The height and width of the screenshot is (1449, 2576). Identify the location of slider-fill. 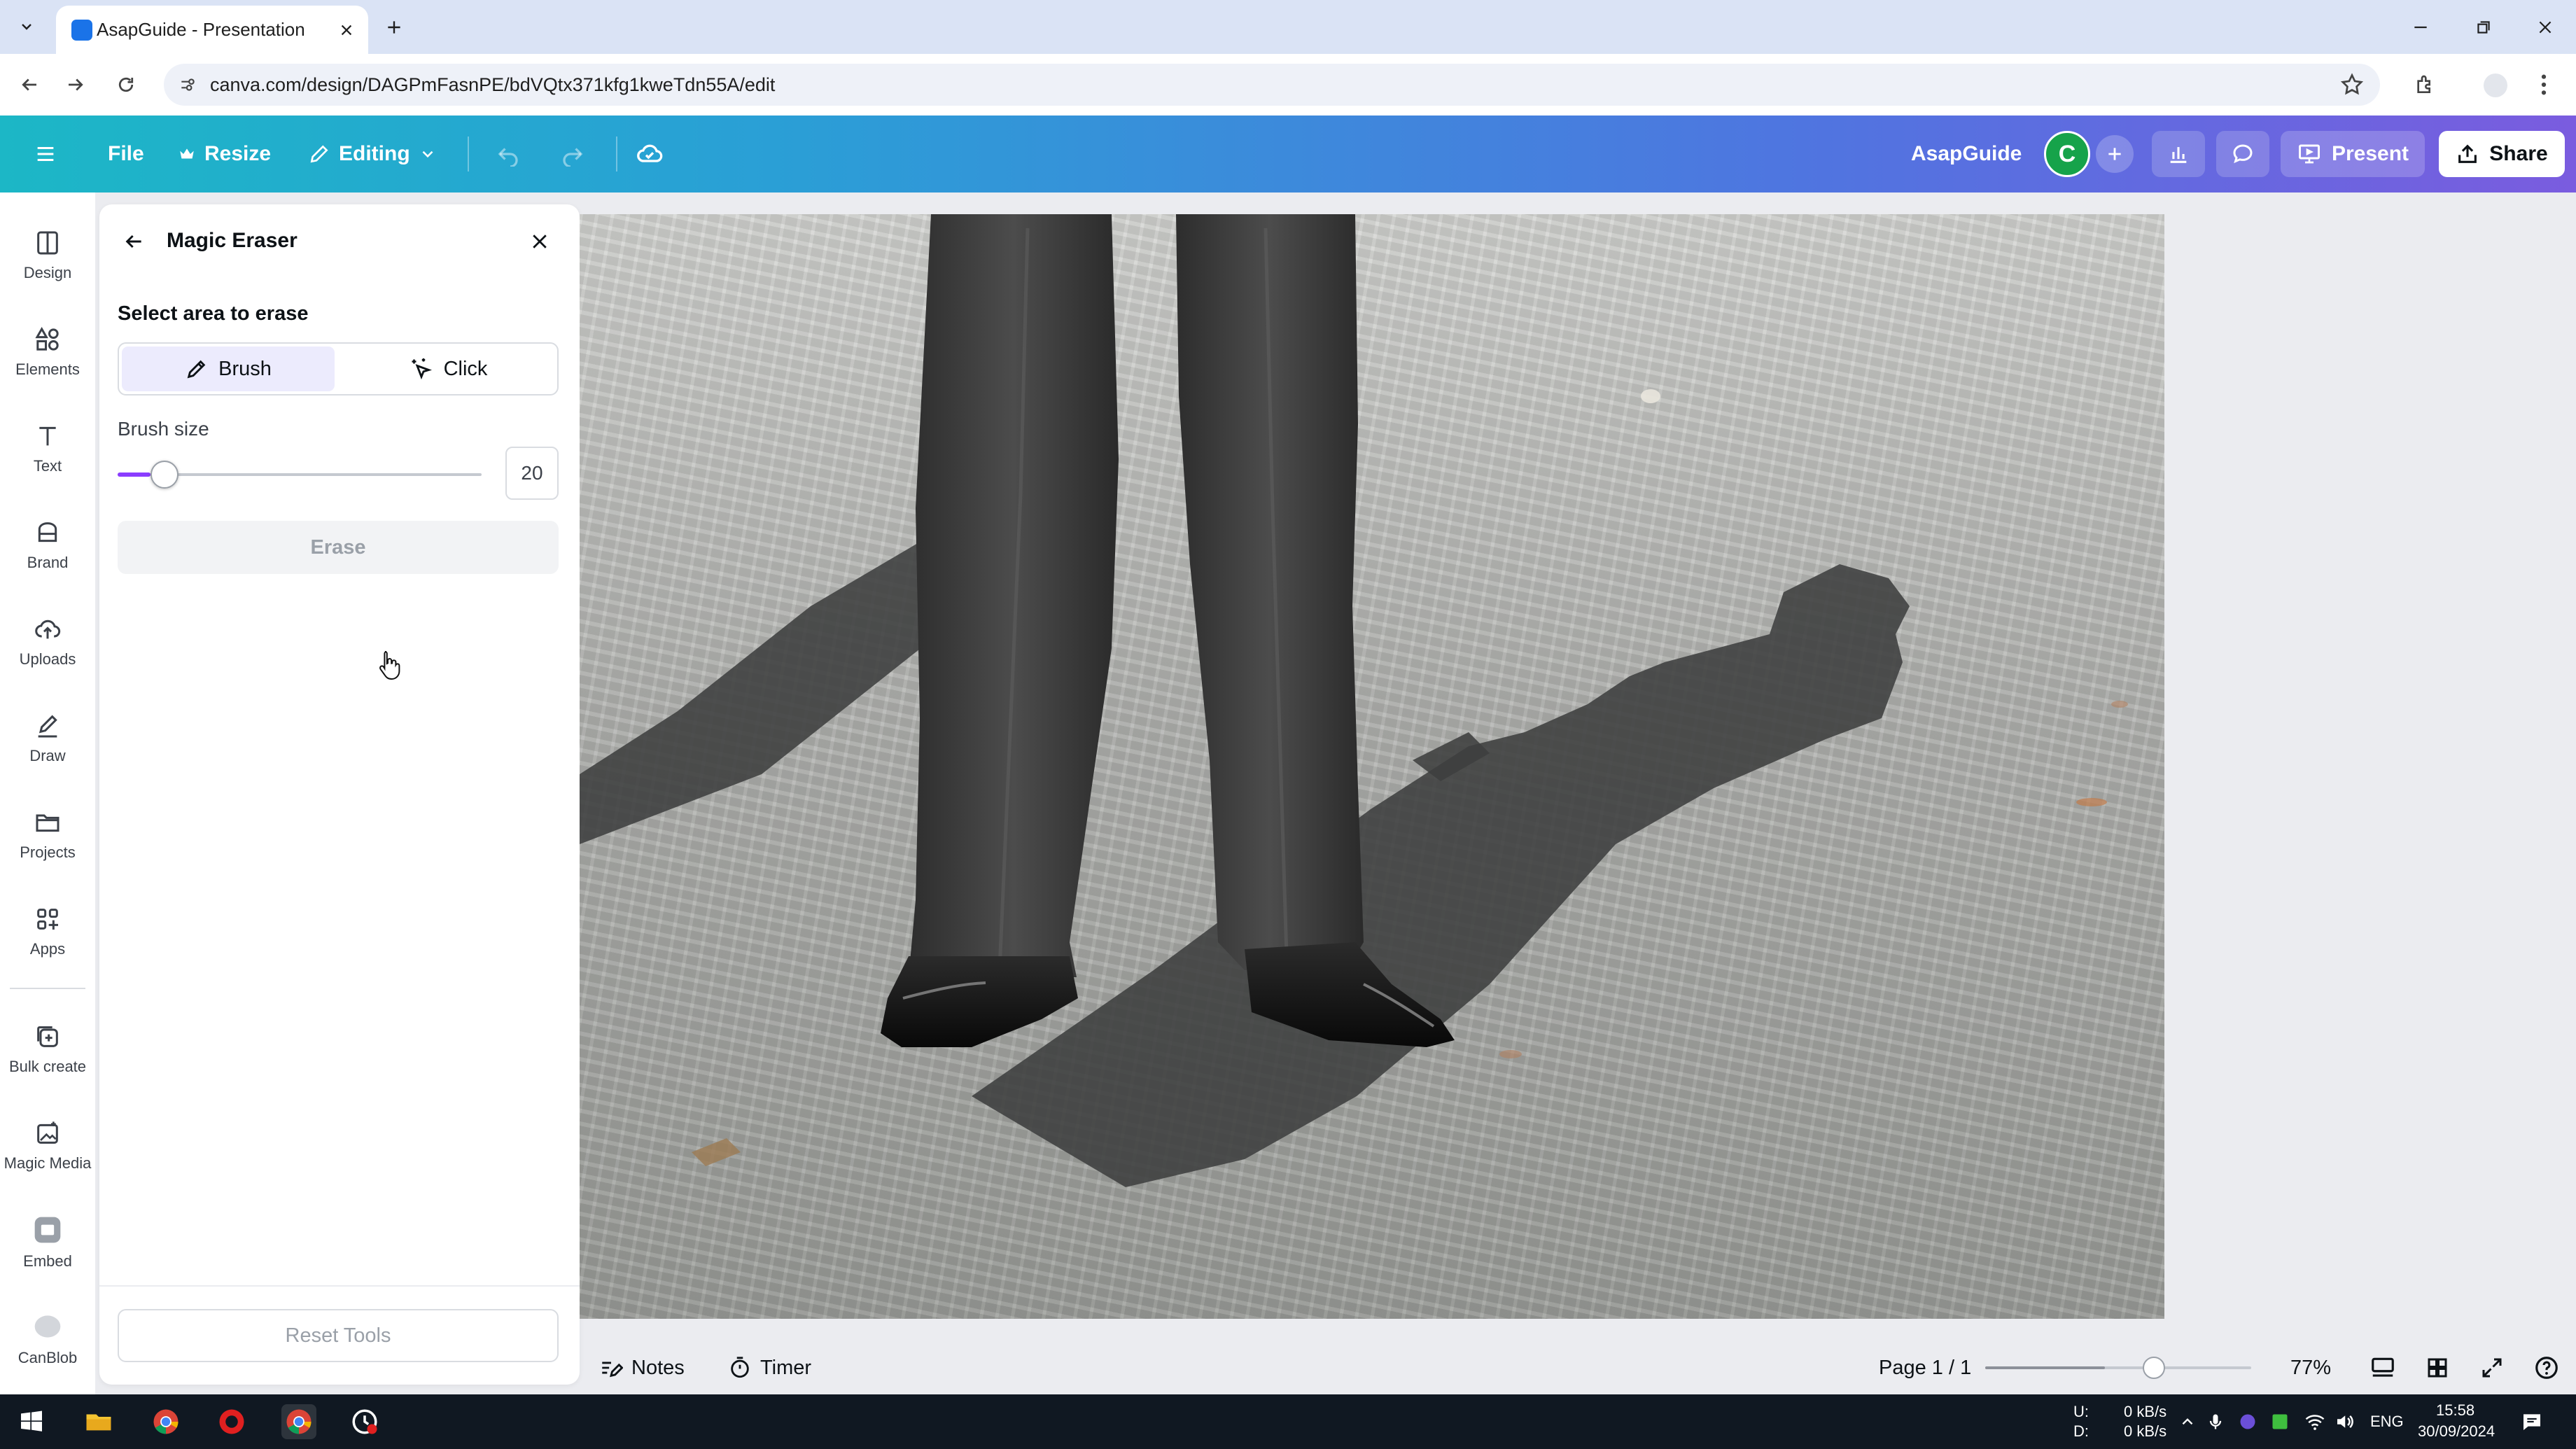
(134, 474).